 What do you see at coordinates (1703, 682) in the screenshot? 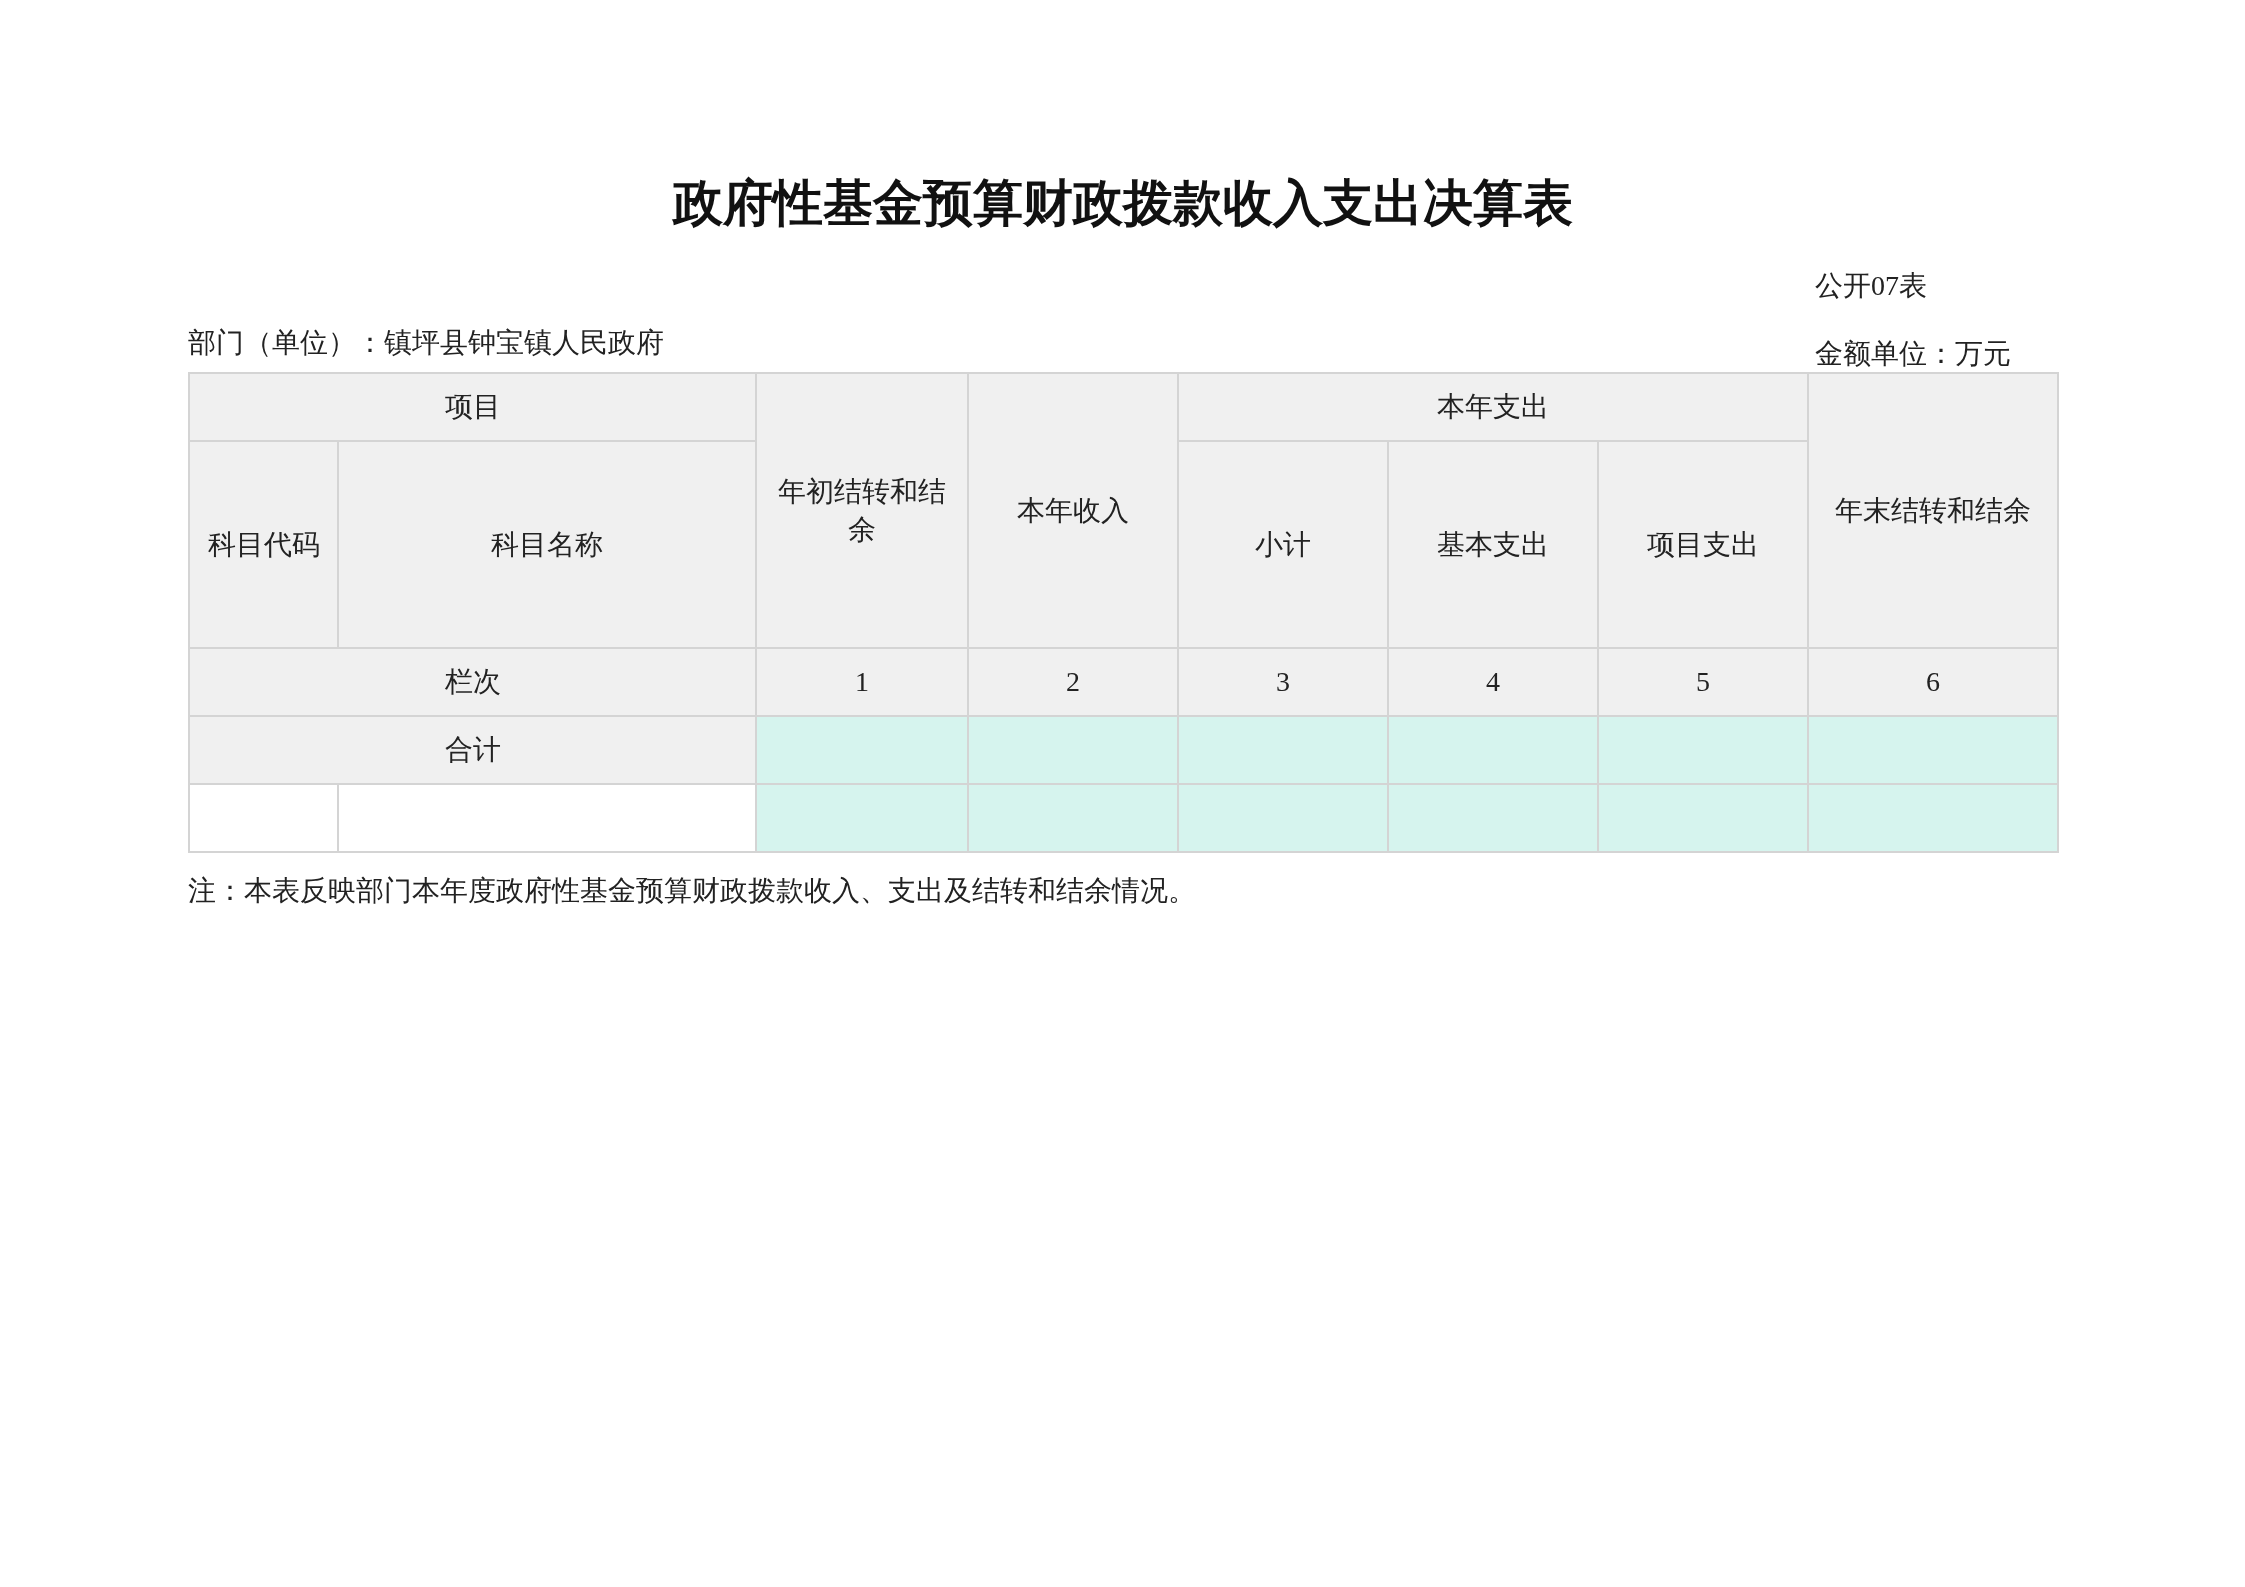
I see `column-number: 5` at bounding box center [1703, 682].